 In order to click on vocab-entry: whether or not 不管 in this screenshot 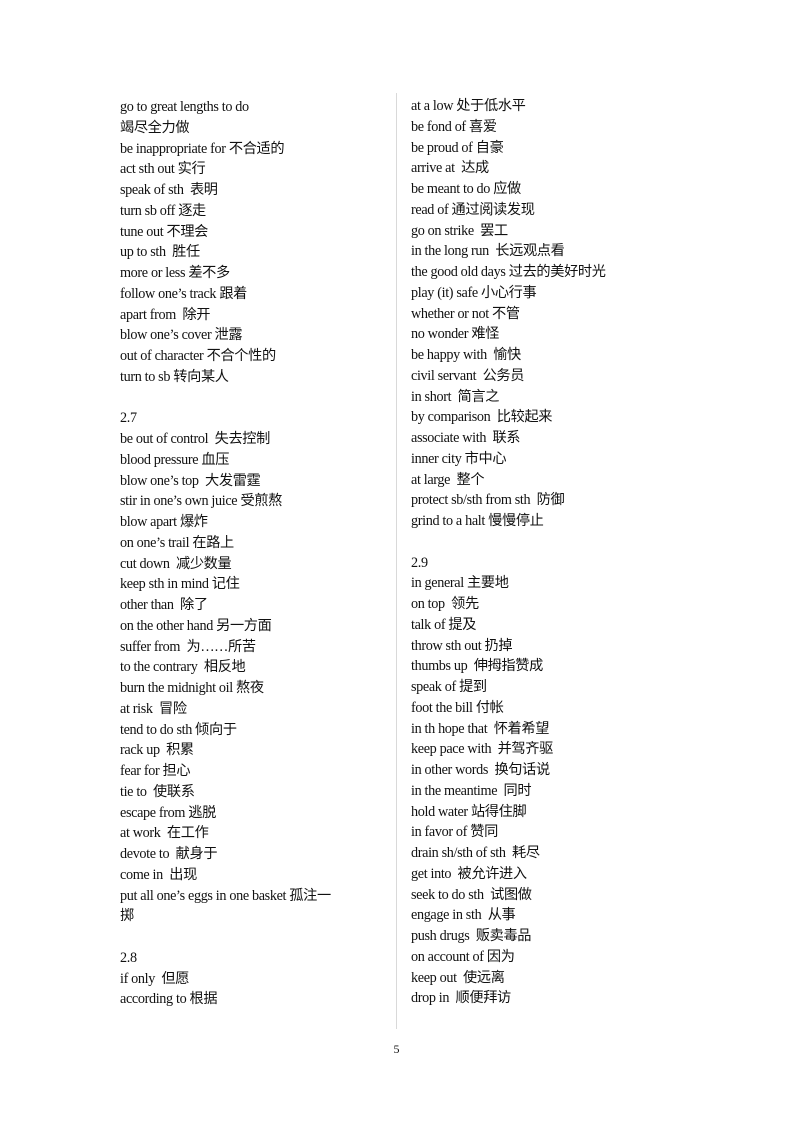, I will do `click(465, 313)`.